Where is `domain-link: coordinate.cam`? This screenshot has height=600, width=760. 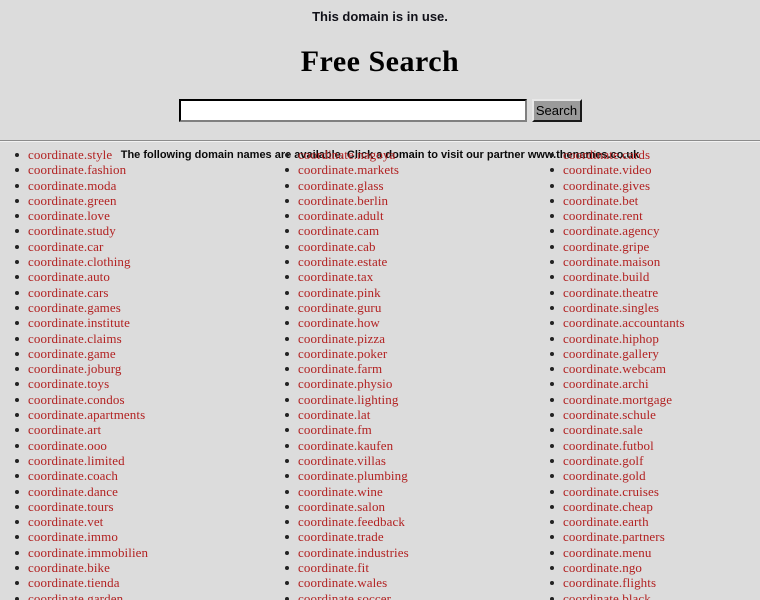 domain-link: coordinate.cam is located at coordinates (338, 230).